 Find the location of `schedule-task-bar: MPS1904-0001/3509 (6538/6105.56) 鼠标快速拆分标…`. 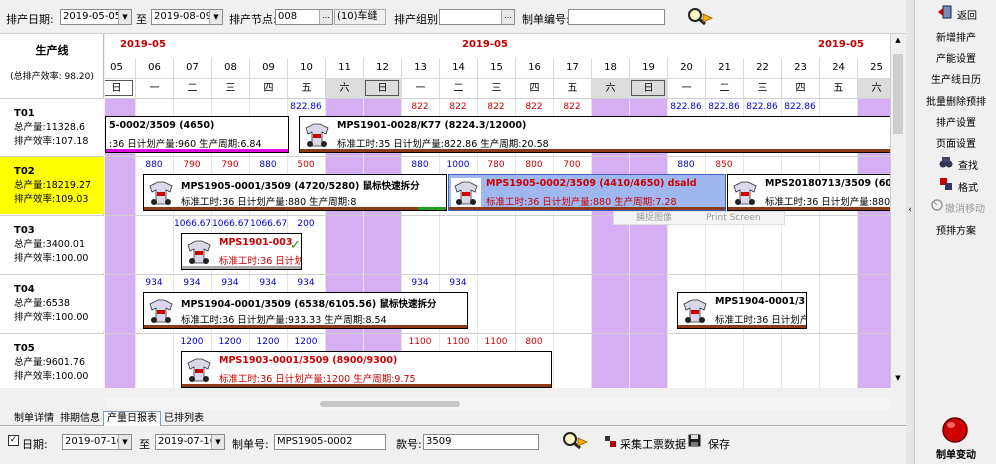

schedule-task-bar: MPS1904-0001/3509 (6538/6105.56) 鼠标快速拆分标… is located at coordinates (305, 310).